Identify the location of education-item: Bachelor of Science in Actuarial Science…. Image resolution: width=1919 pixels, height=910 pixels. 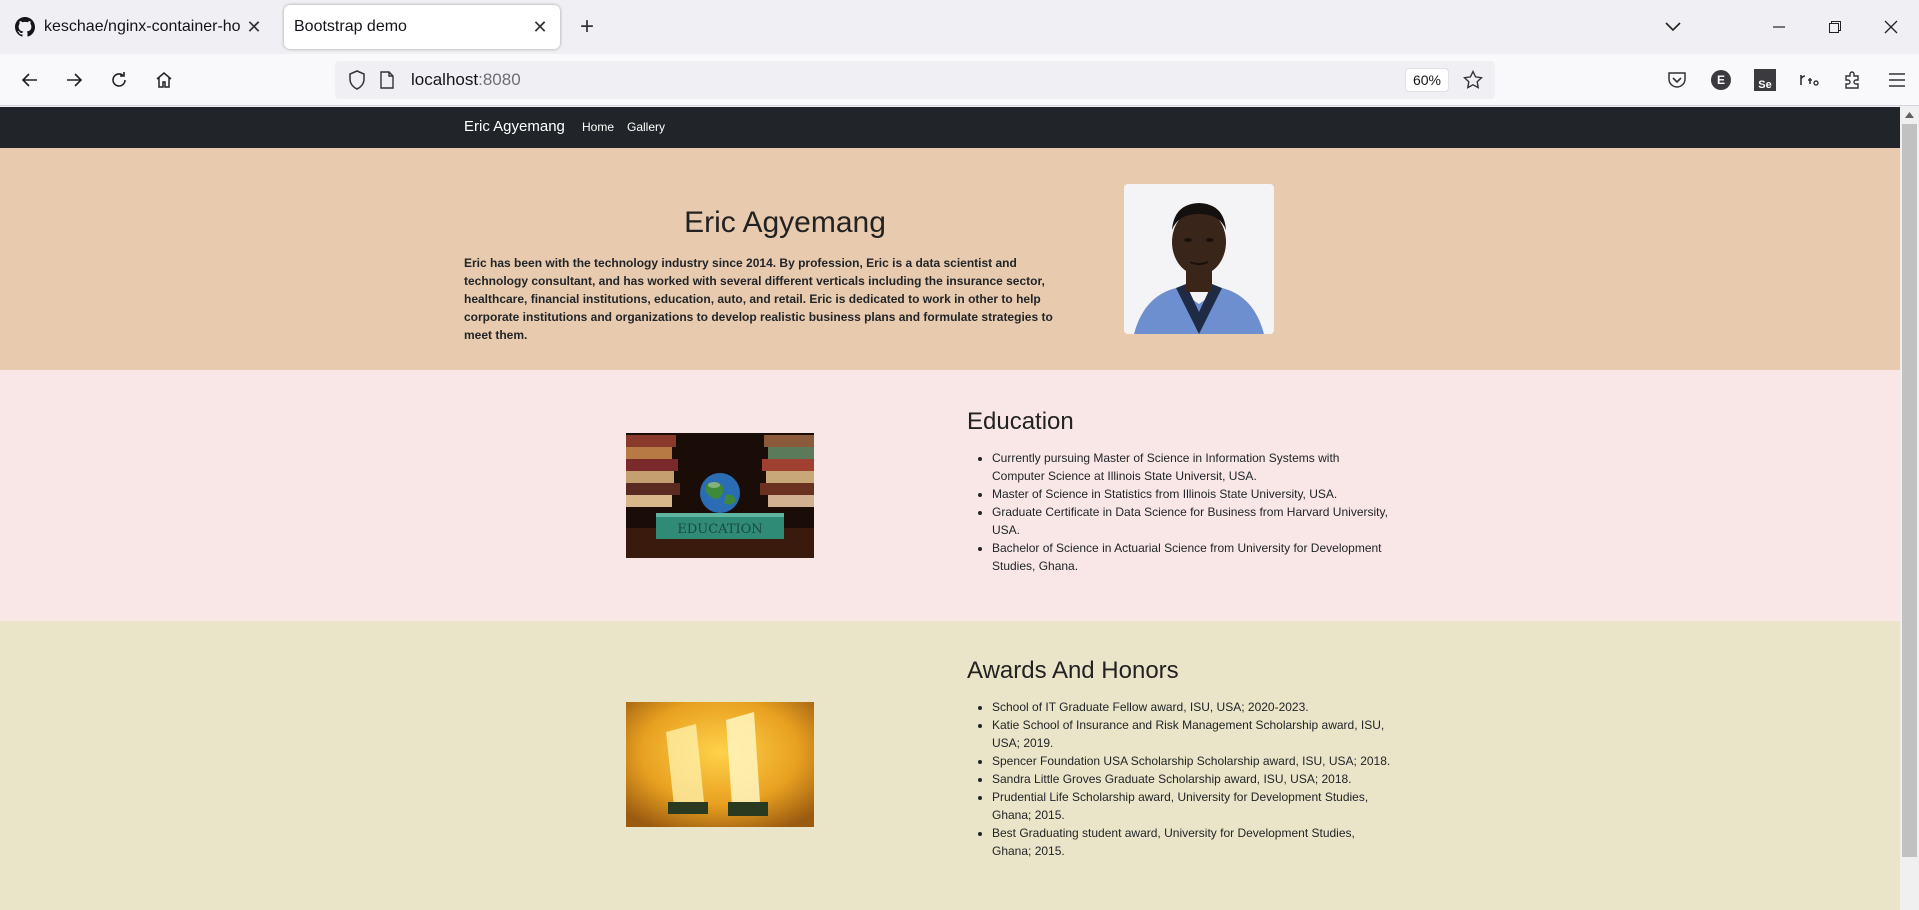
(1192, 557).